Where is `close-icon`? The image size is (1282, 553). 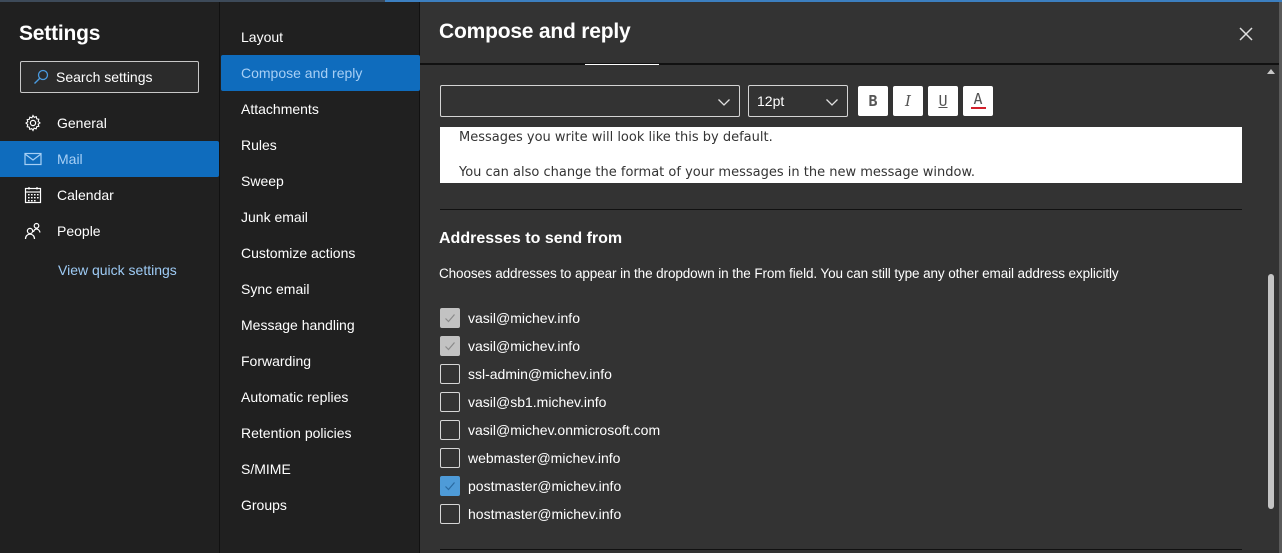
close-icon is located at coordinates (1246, 34).